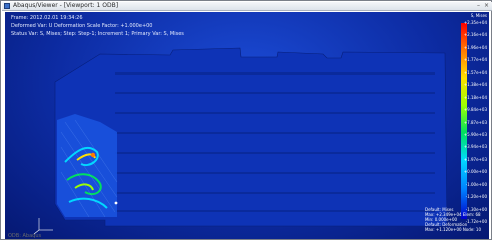 The image size is (492, 240). I want to click on node-marker, so click(116, 203).